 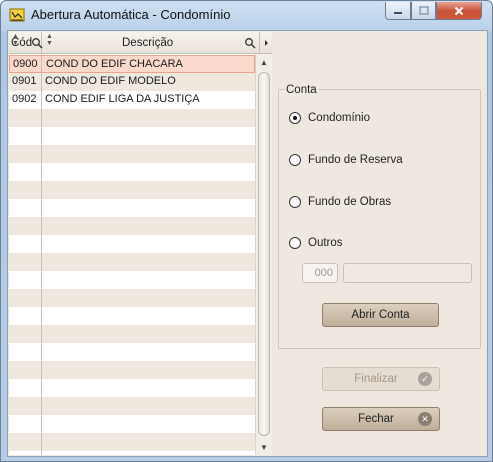 I want to click on table-row: 0900 COND DO EDIF CHACARA, so click(x=132, y=64).